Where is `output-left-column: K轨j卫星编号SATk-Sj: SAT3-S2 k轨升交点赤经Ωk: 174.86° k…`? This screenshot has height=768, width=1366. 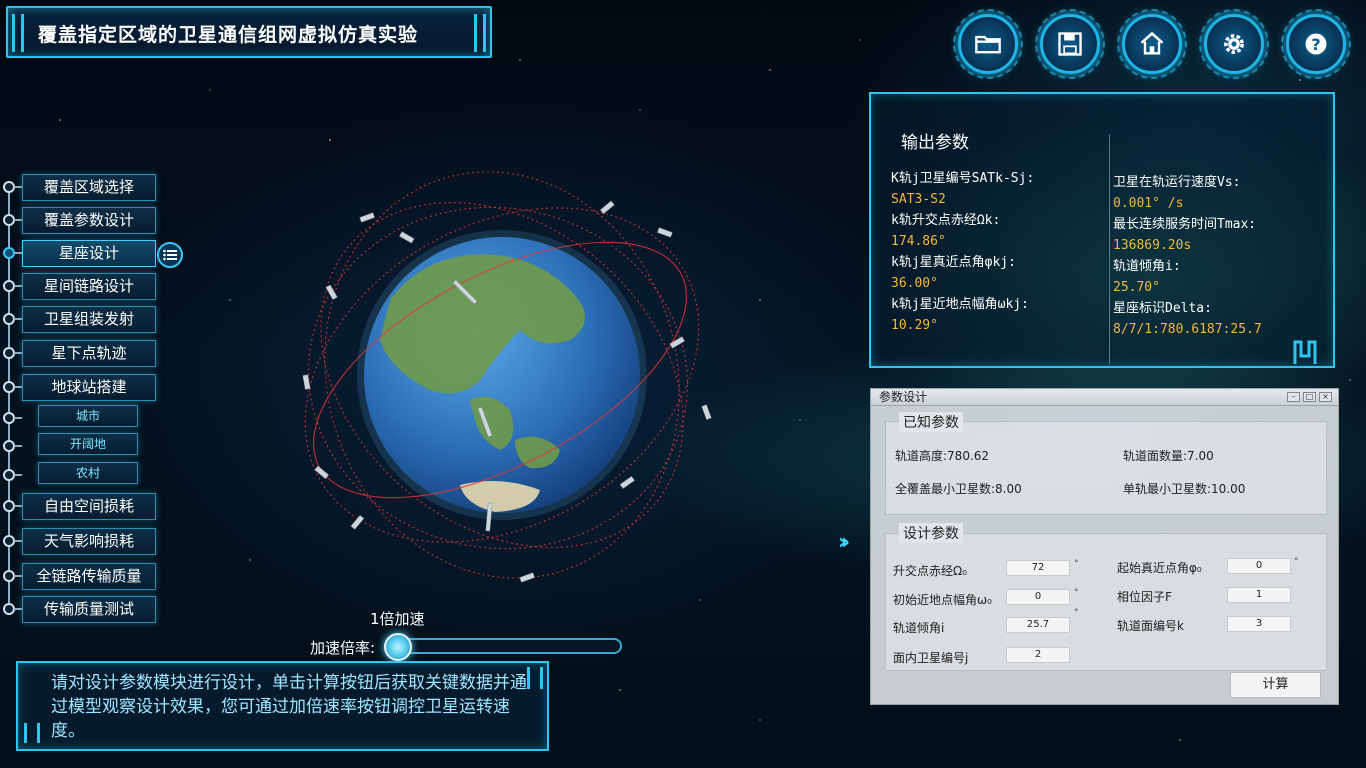
output-left-column: K轨j卫星编号SATk-Sj: SAT3-S2 k轨升交点赤经Ωk: 174.86° k… is located at coordinates (998, 252).